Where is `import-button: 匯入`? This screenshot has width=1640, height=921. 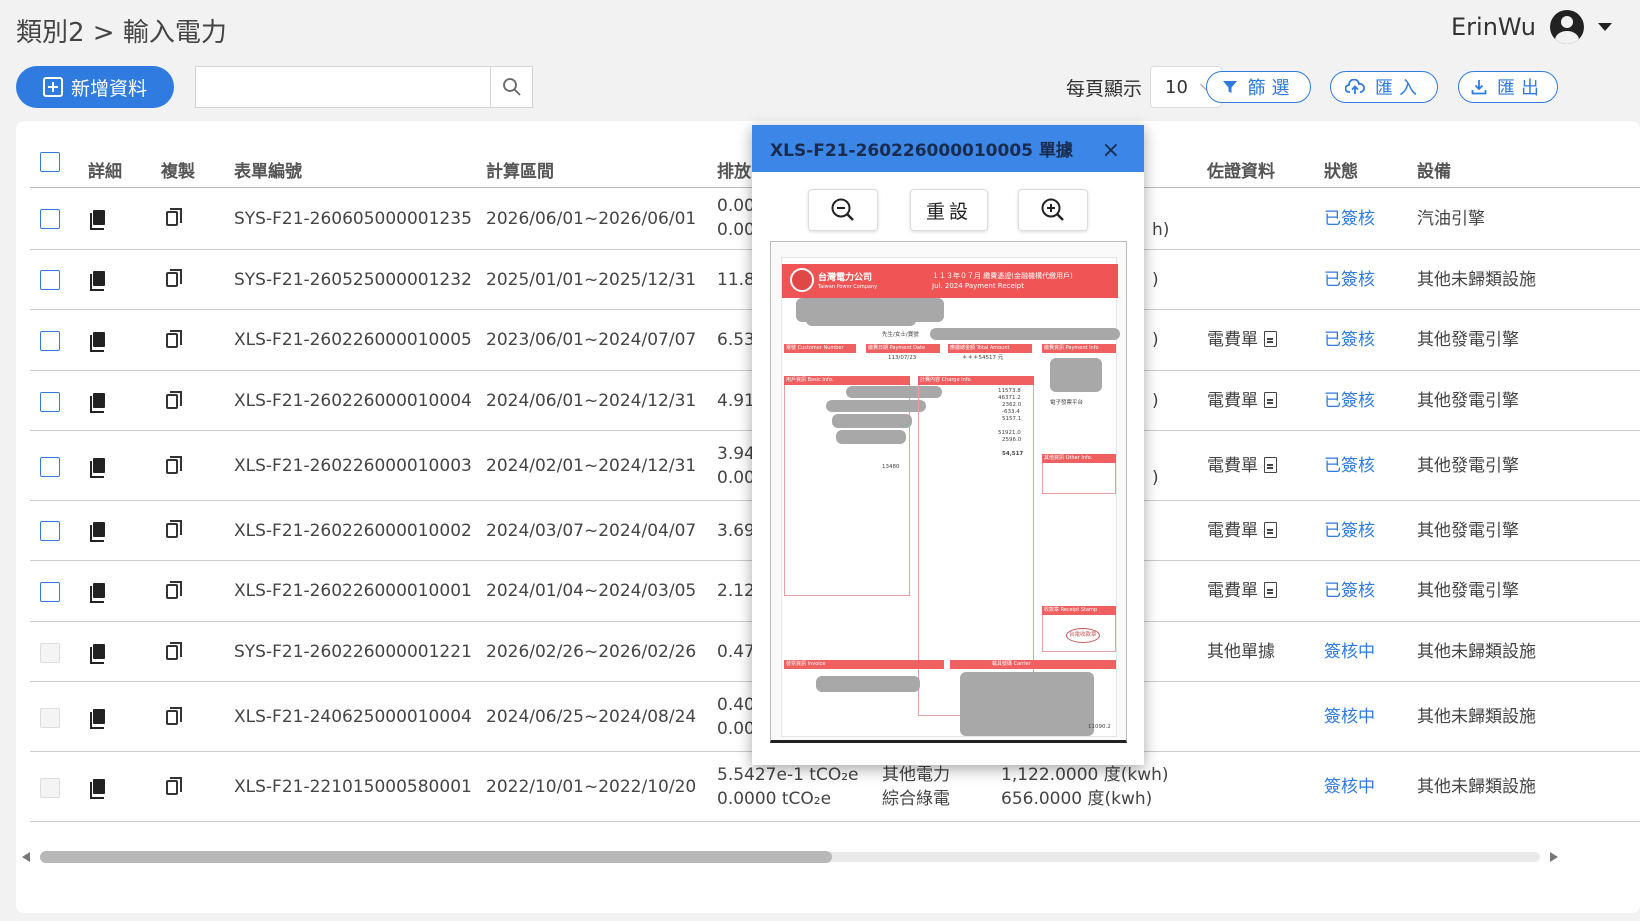
import-button: 匯入 is located at coordinates (1384, 87).